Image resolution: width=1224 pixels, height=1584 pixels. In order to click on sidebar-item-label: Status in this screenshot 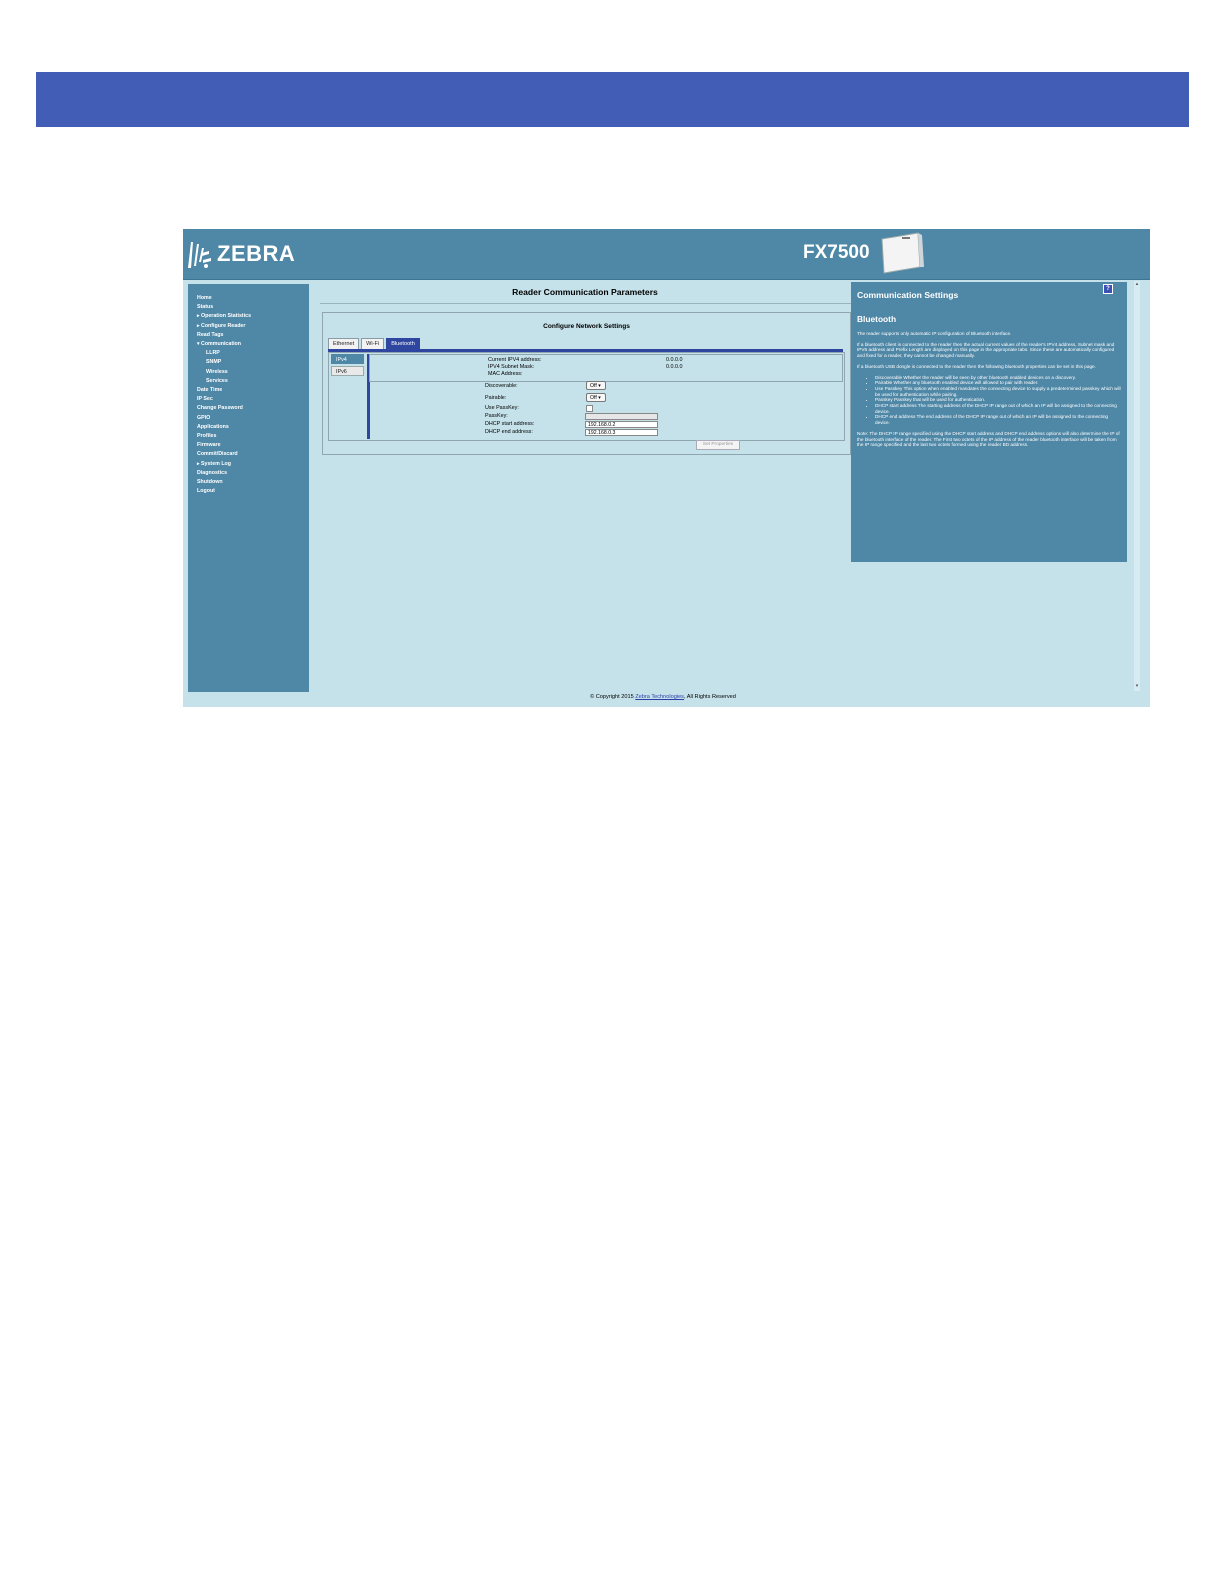, I will do `click(205, 307)`.